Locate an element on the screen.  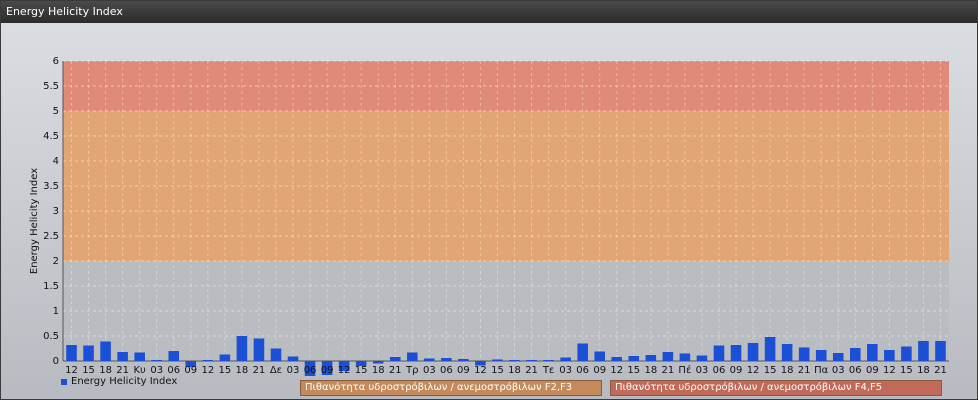
x-tick-label: Δε is located at coordinates (276, 370).